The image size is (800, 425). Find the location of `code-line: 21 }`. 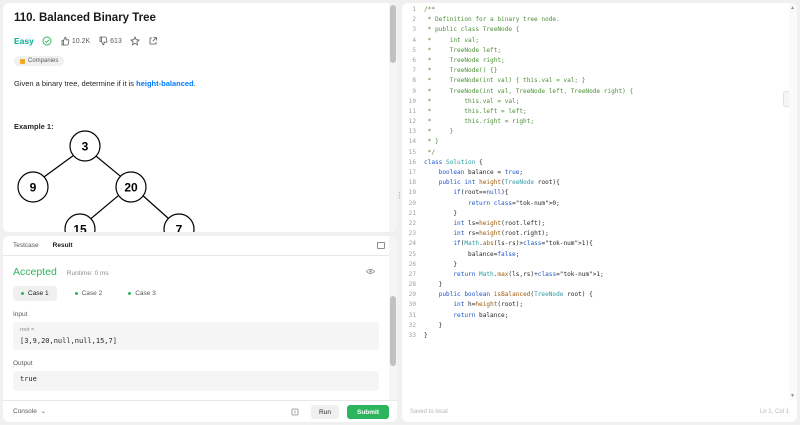

code-line: 21 } is located at coordinates (595, 214).